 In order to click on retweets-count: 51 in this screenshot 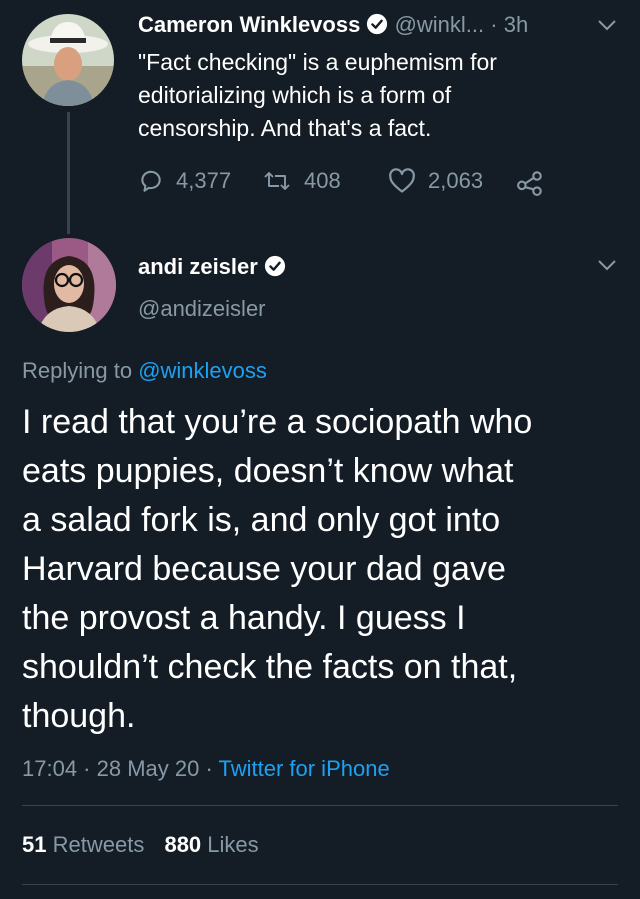, I will do `click(34, 844)`.